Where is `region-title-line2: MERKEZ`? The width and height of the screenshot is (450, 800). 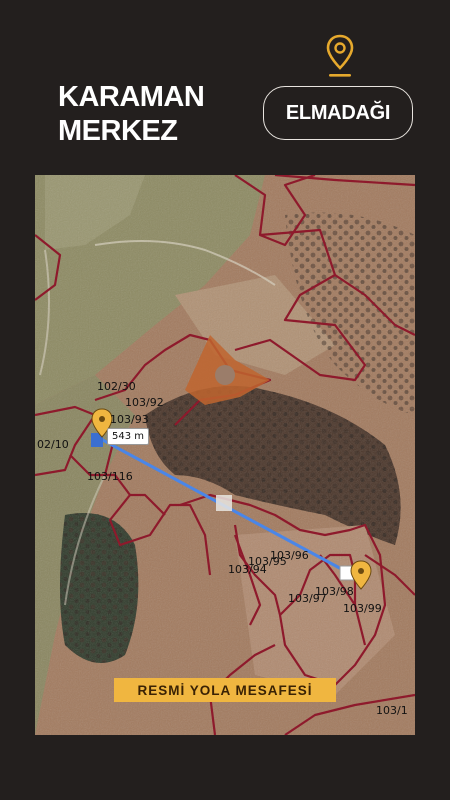 region-title-line2: MERKEZ is located at coordinates (118, 131).